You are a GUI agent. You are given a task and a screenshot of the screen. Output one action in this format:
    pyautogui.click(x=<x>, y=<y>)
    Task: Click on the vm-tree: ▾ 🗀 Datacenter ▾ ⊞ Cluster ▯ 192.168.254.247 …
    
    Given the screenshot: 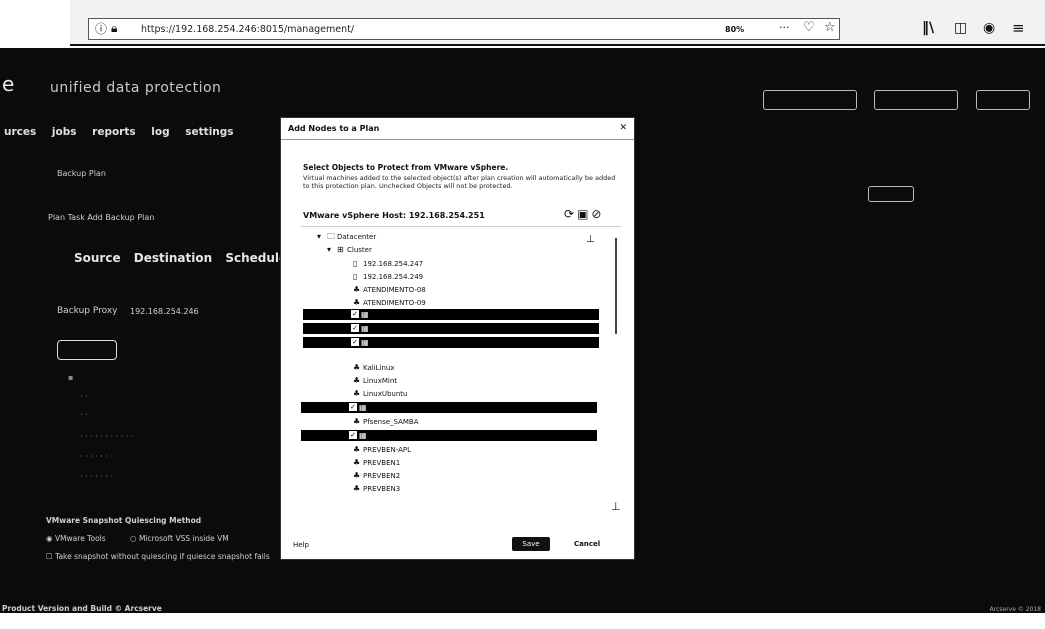 What is the action you would take?
    pyautogui.click(x=461, y=374)
    